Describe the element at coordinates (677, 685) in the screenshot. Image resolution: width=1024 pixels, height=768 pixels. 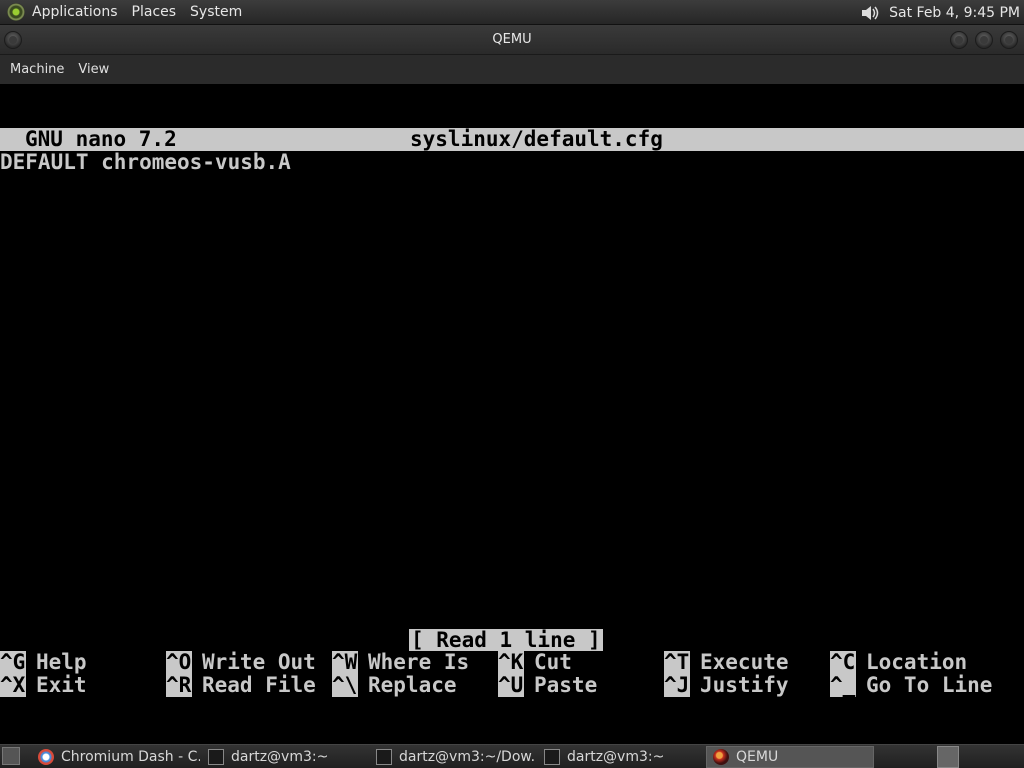
I see `shortcut-key: ^J` at that location.